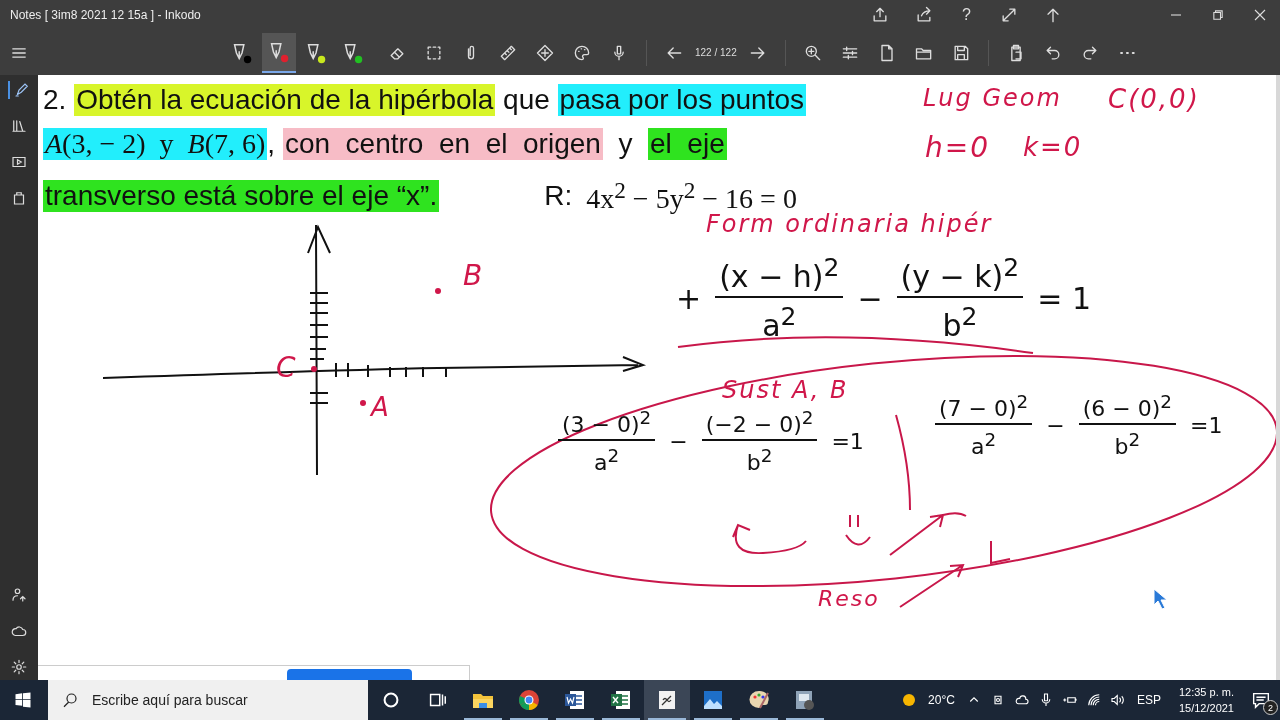 The height and width of the screenshot is (720, 1280). I want to click on mouse-pointer-icon, so click(1160, 599).